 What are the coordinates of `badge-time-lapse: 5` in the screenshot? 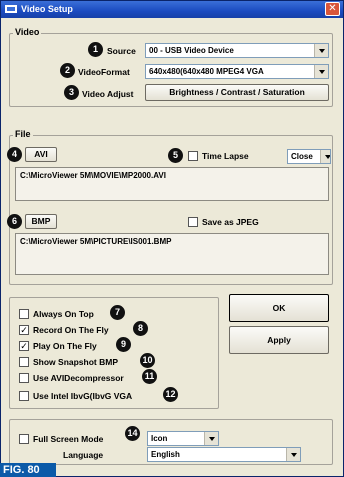 It's located at (175, 155).